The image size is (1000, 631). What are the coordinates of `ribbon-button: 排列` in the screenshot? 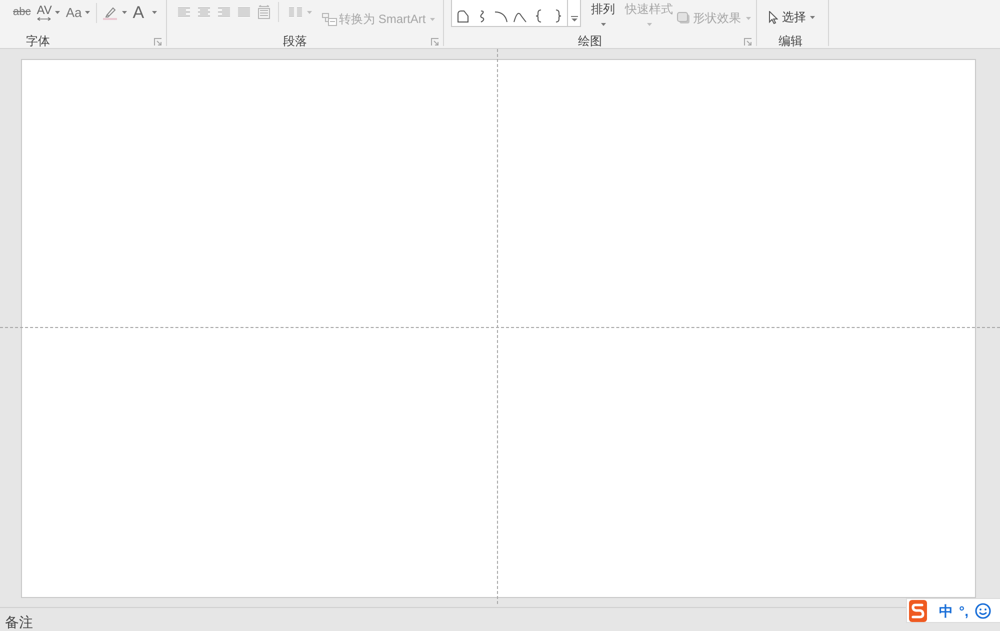 It's located at (603, 13).